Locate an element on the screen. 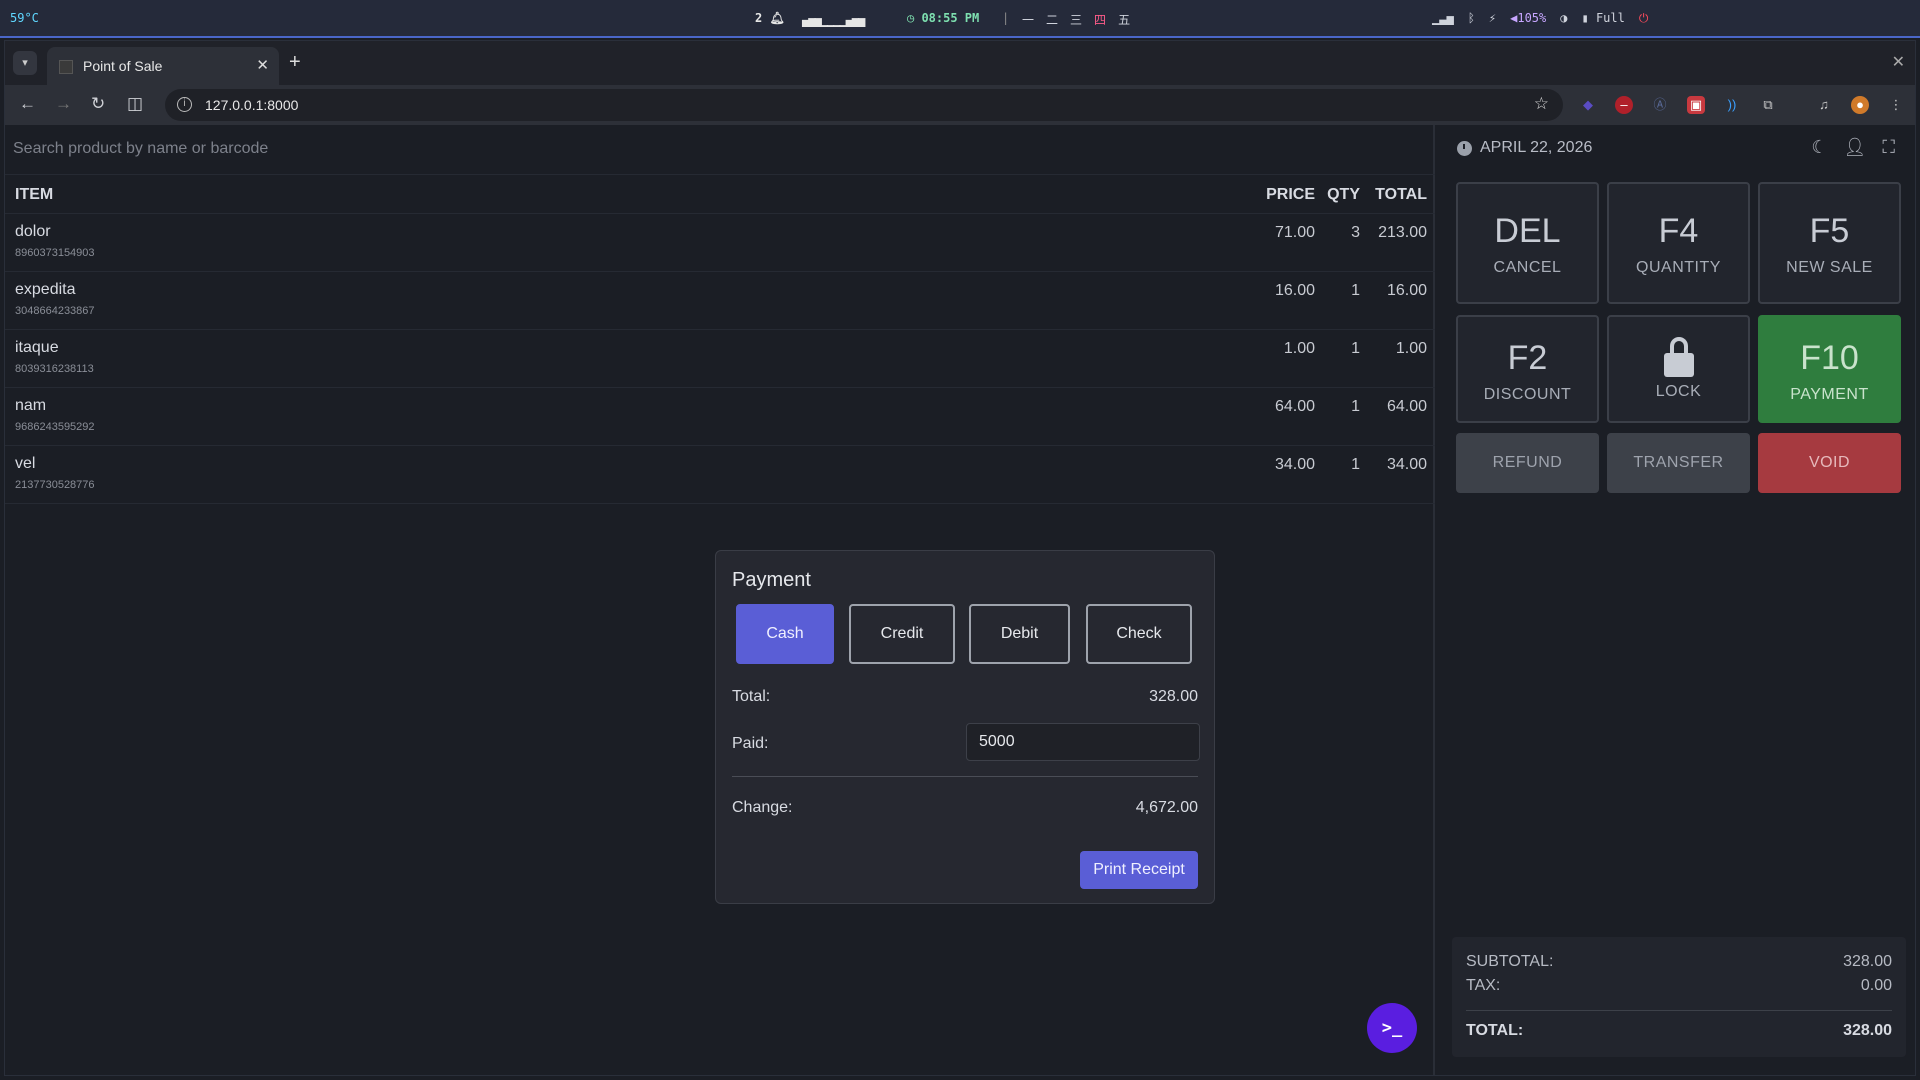  cpu-graph: ▄▅▅▁▁▁▁▄▅▅ is located at coordinates (833, 20).